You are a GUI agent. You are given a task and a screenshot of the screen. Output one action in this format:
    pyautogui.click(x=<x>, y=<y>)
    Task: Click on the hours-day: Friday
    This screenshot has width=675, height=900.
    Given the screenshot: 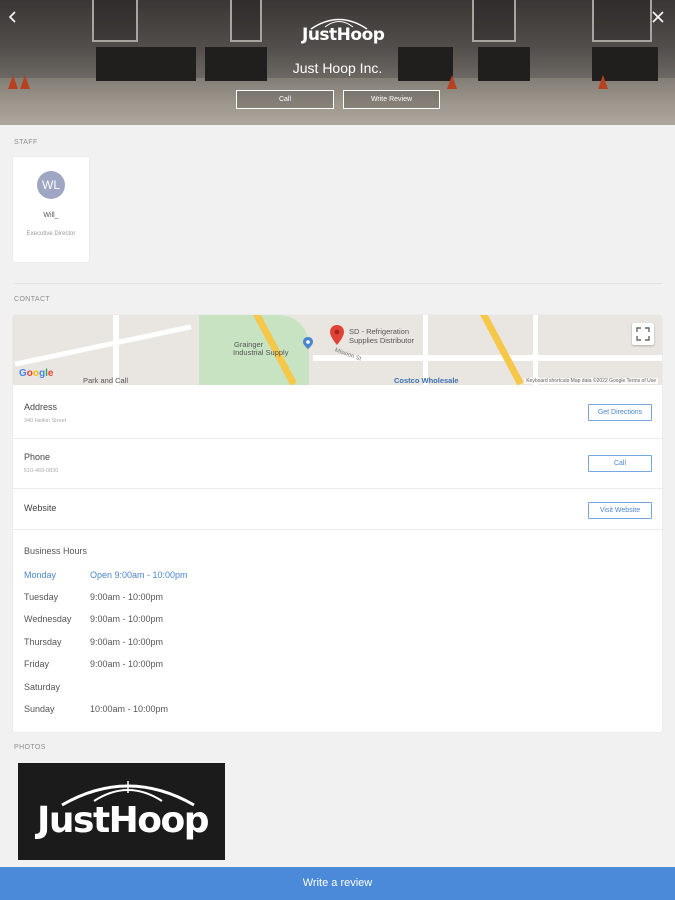 What is the action you would take?
    pyautogui.click(x=37, y=664)
    